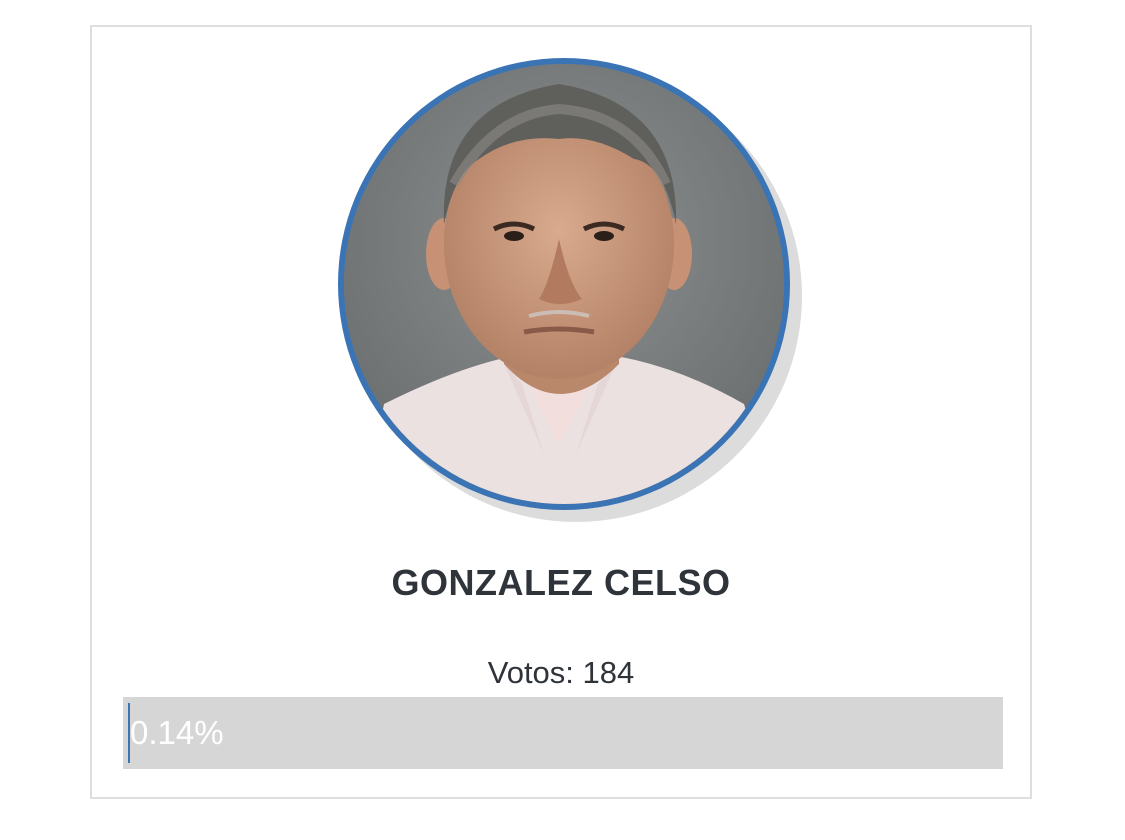  I want to click on candidate-votes: Votos: 184, so click(561, 672).